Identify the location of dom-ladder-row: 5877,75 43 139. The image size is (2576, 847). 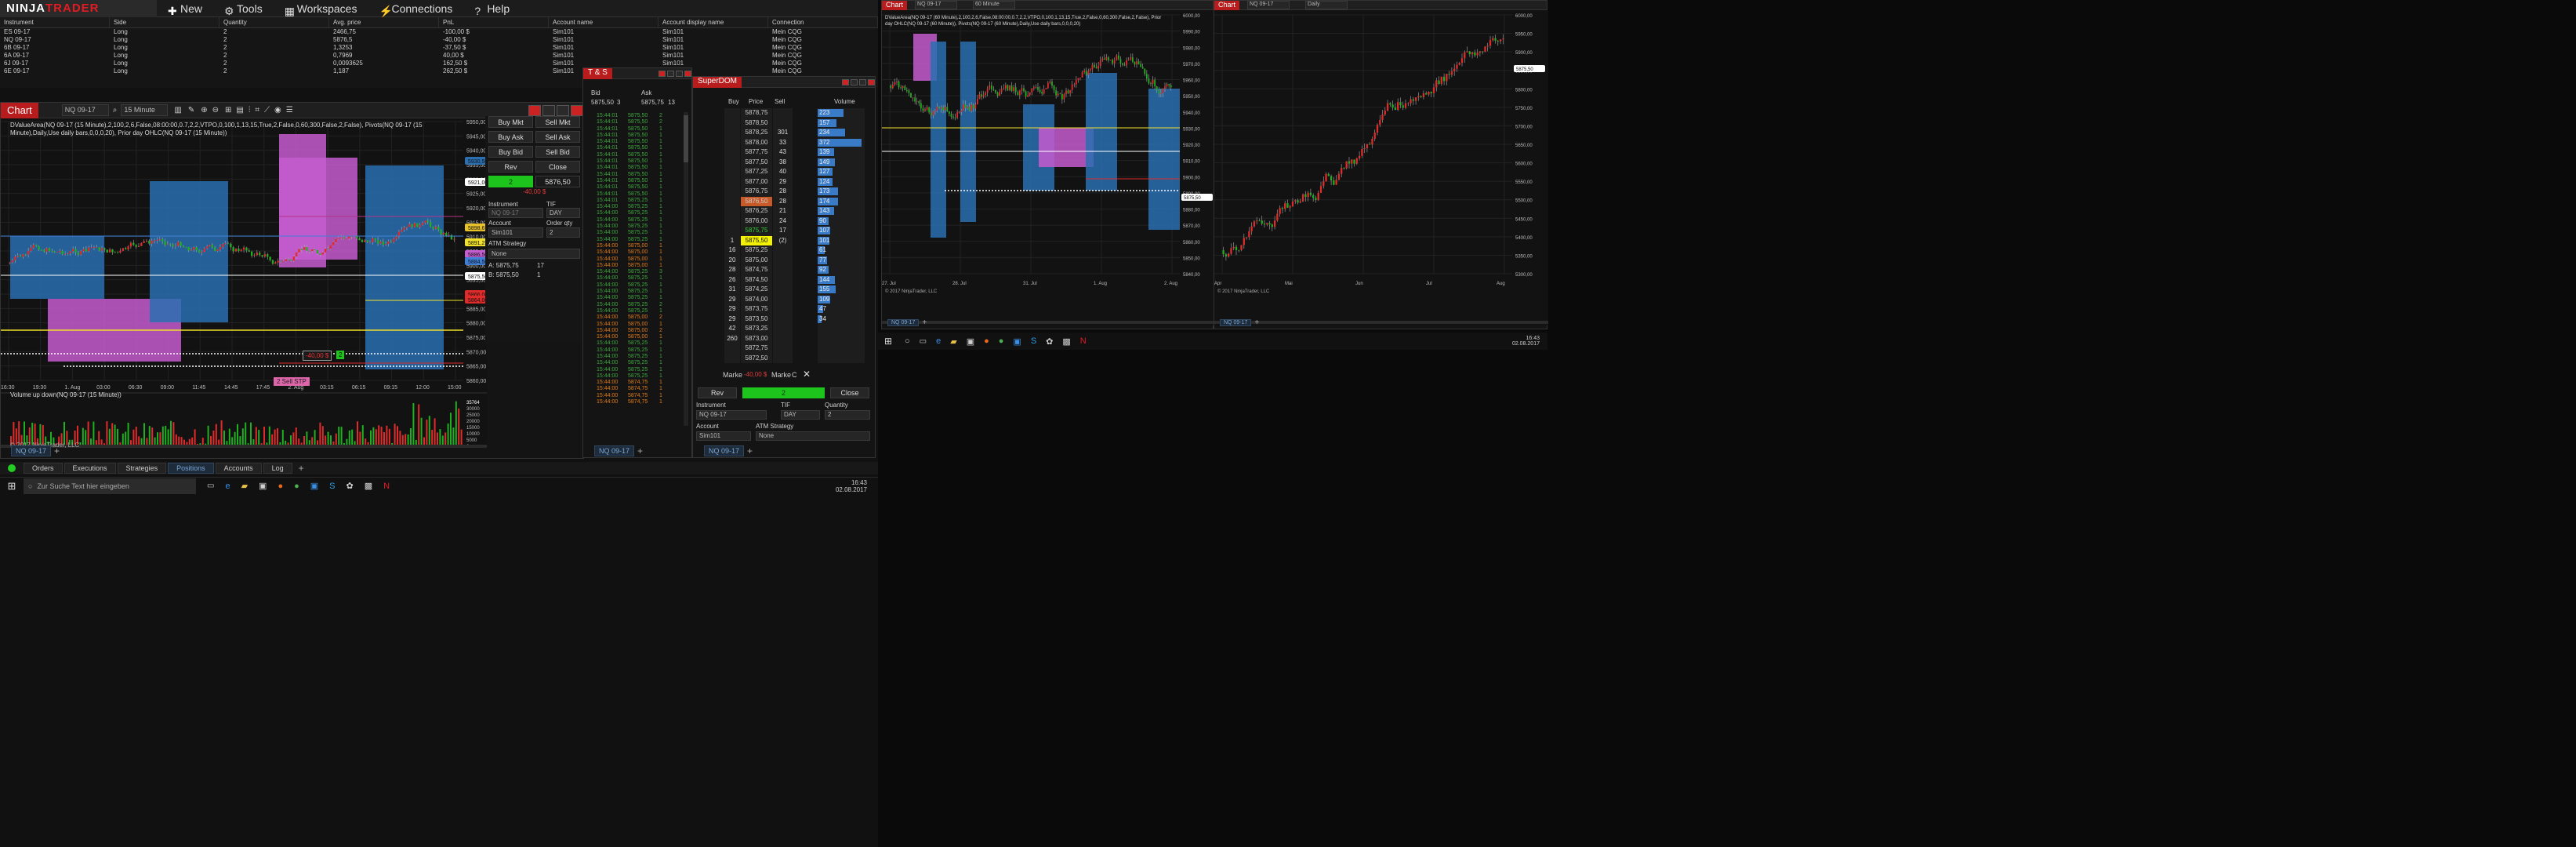
(796, 152).